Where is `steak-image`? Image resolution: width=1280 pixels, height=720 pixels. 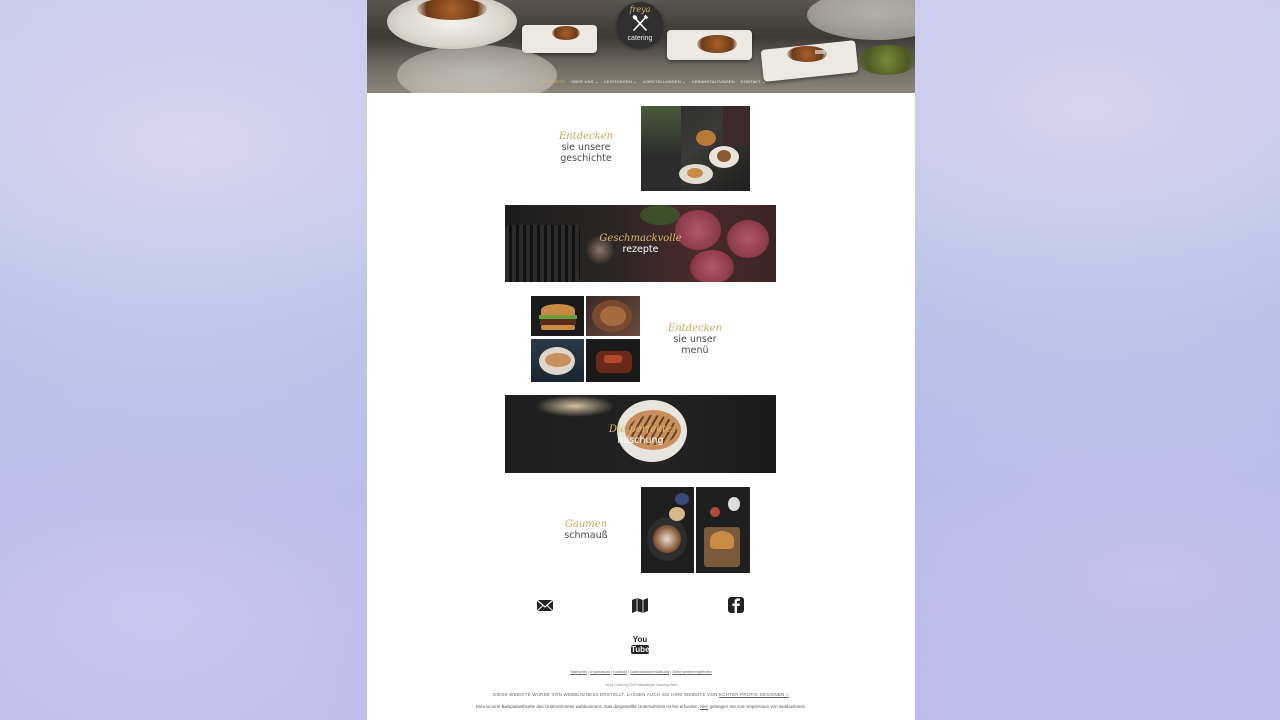
steak-image is located at coordinates (613, 360).